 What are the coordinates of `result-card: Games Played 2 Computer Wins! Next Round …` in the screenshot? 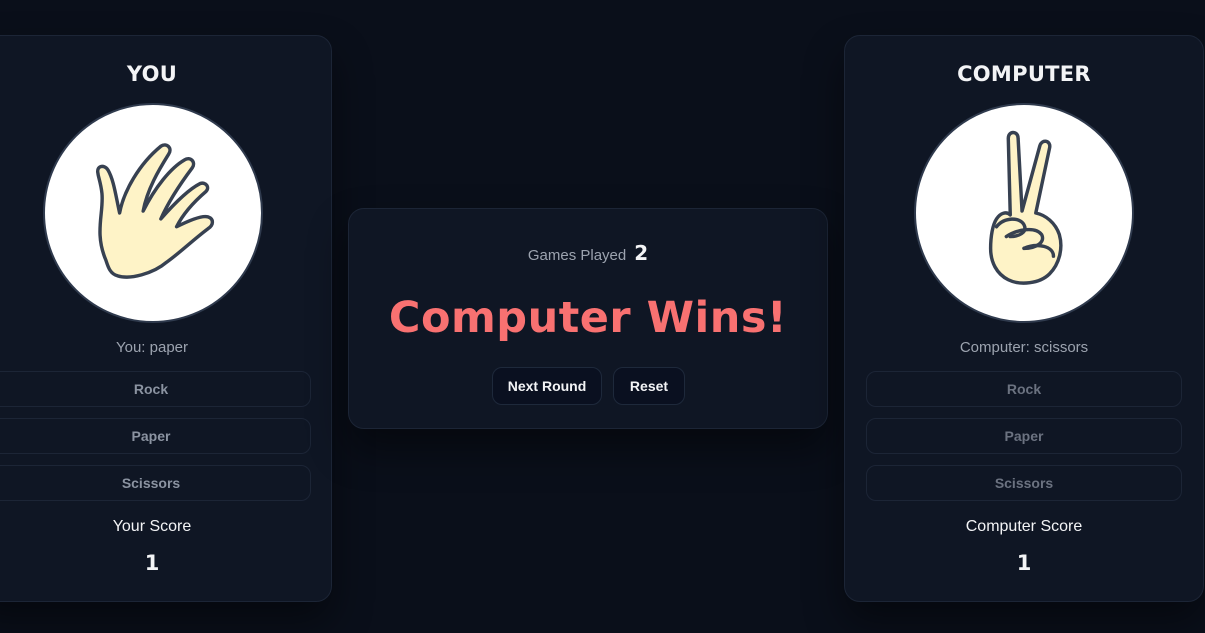 It's located at (588, 318).